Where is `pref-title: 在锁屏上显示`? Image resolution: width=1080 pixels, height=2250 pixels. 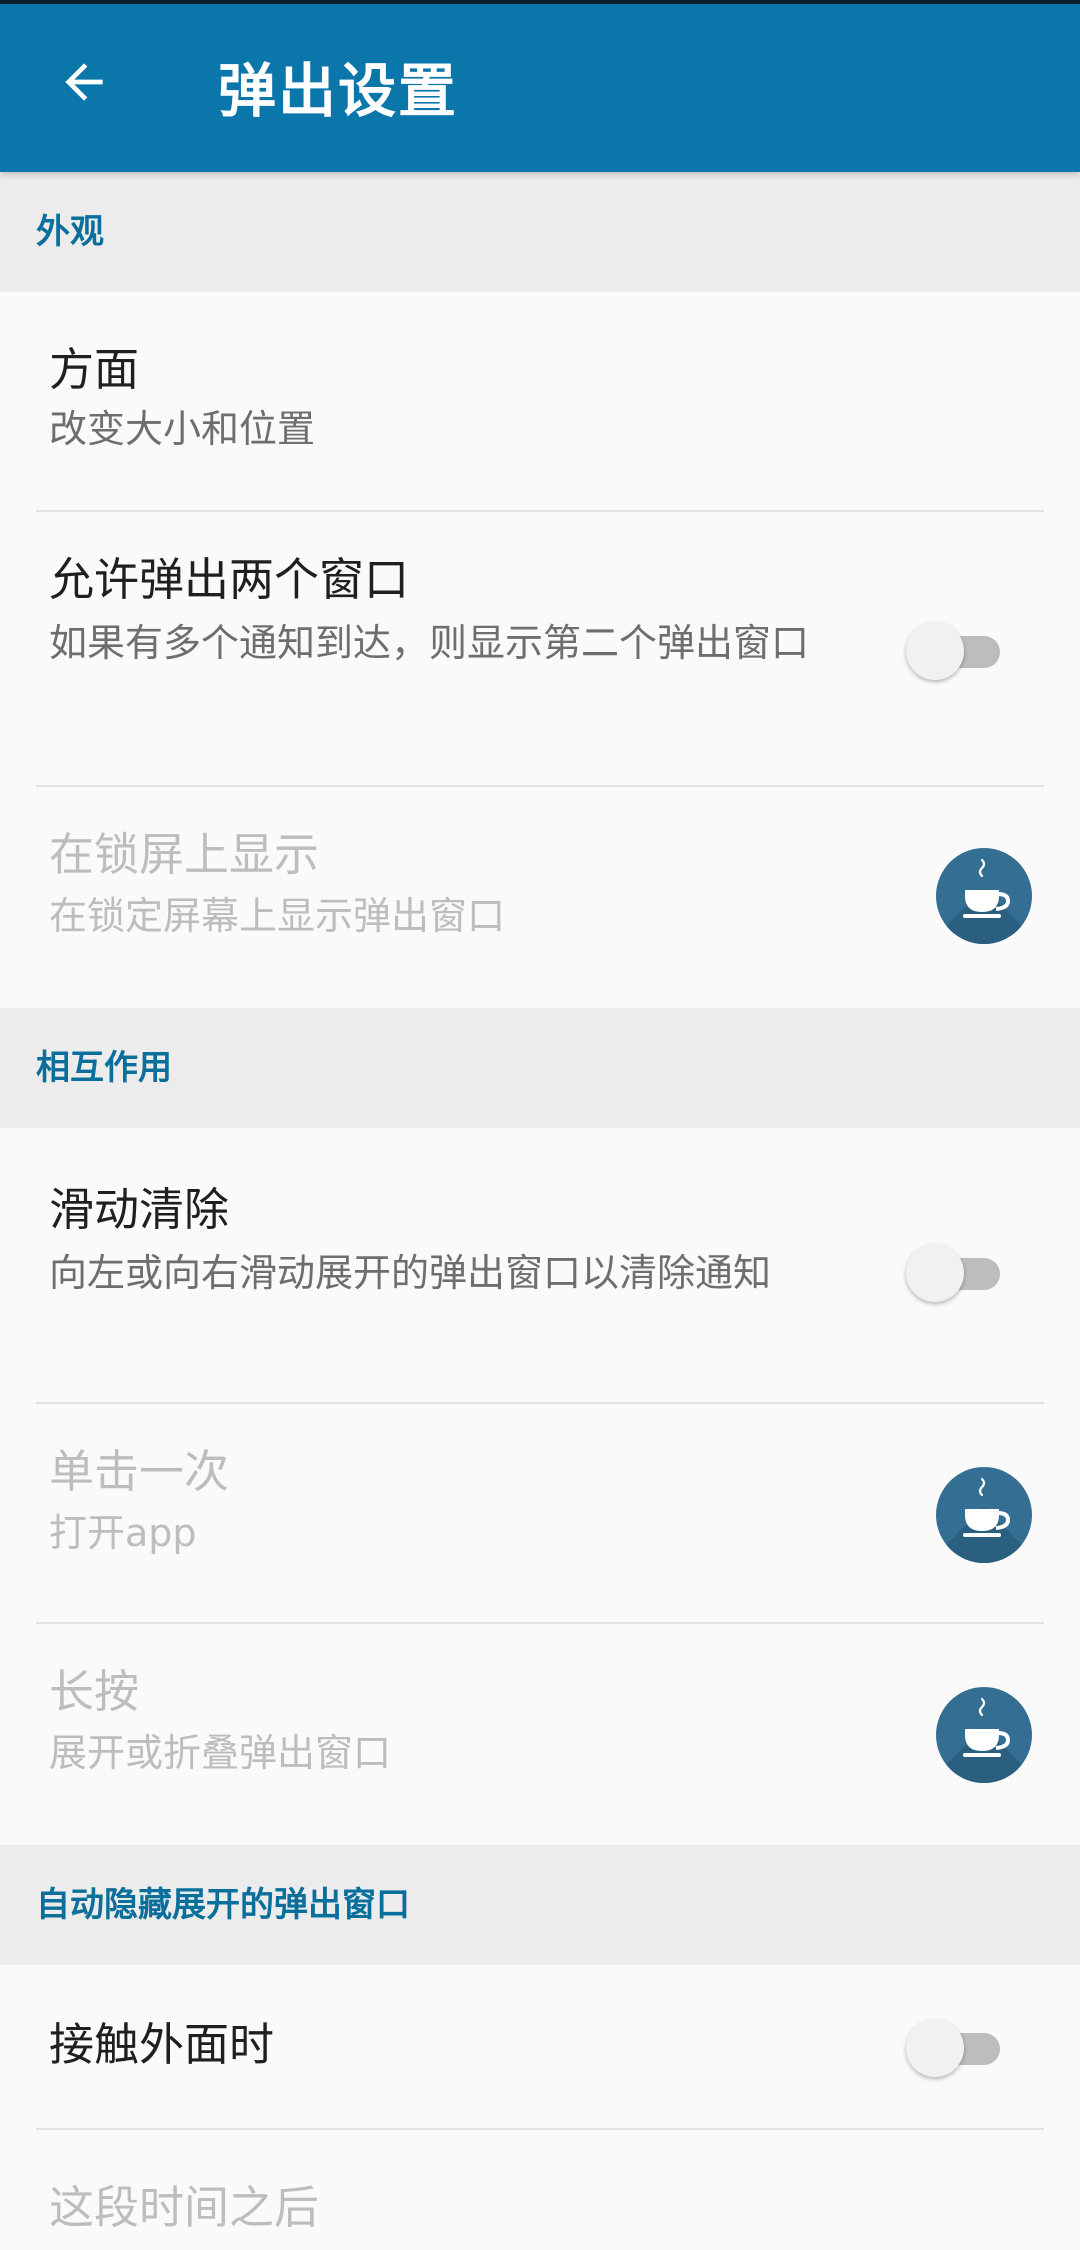
pref-title: 在锁屏上显示 is located at coordinates (184, 854).